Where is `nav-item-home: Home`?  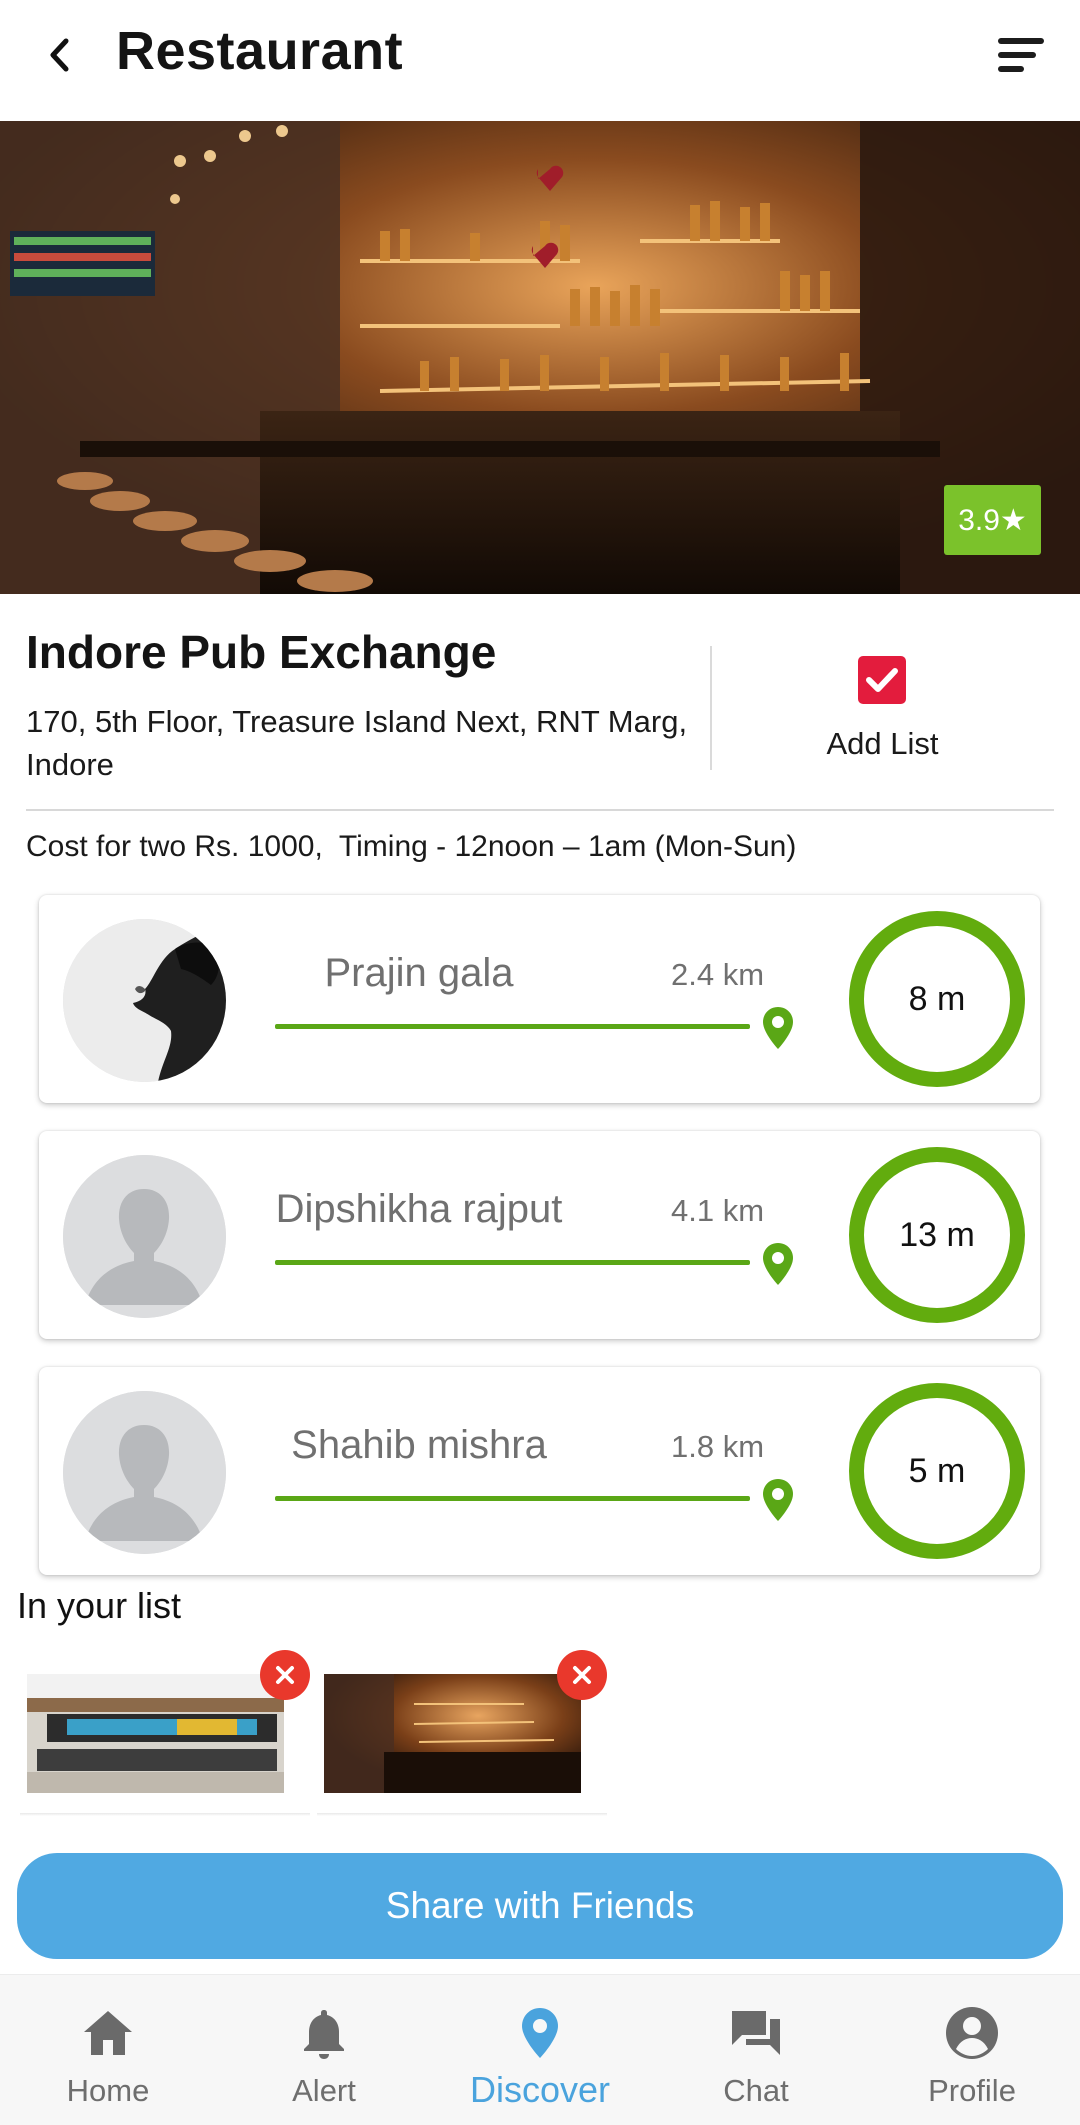
nav-item-home: Home is located at coordinates (108, 2050).